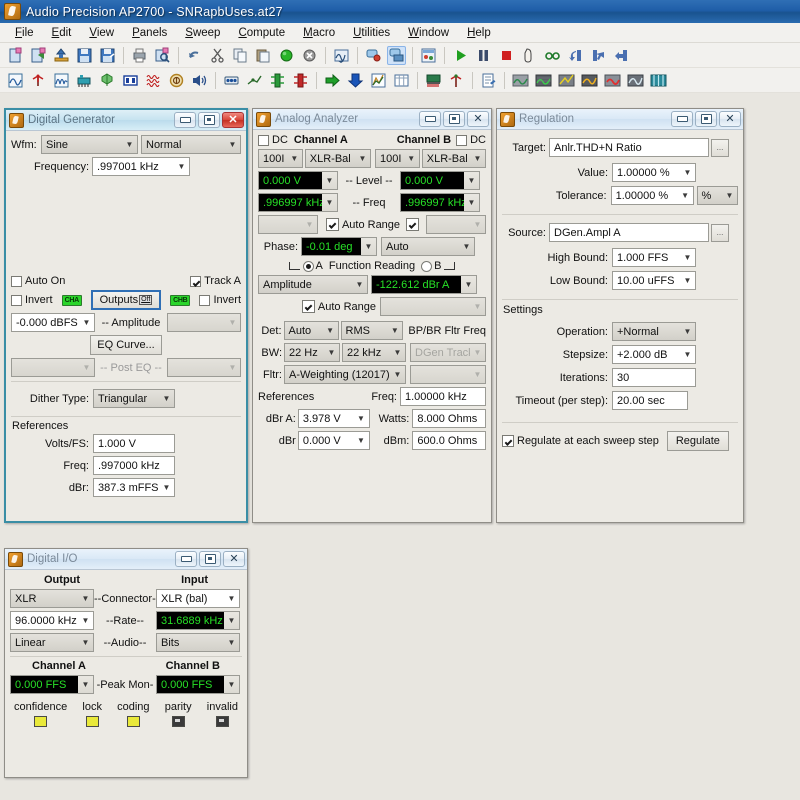  I want to click on analog-analyzer-titlebar: Analog Analyzer ✕, so click(372, 119).